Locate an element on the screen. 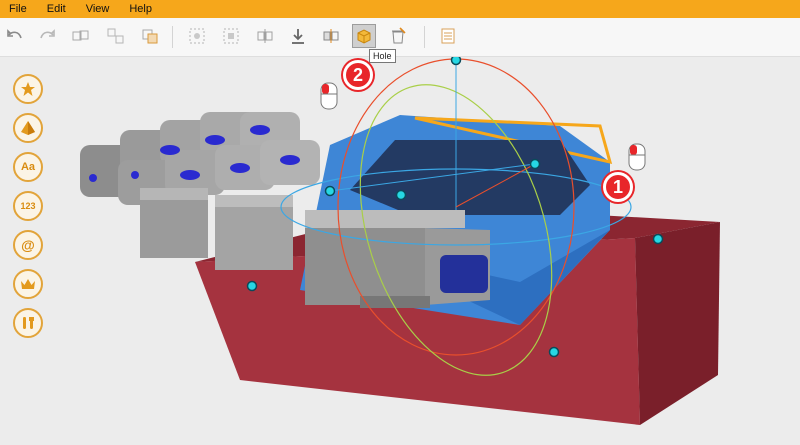 This screenshot has height=445, width=800. mirror-button is located at coordinates (265, 36).